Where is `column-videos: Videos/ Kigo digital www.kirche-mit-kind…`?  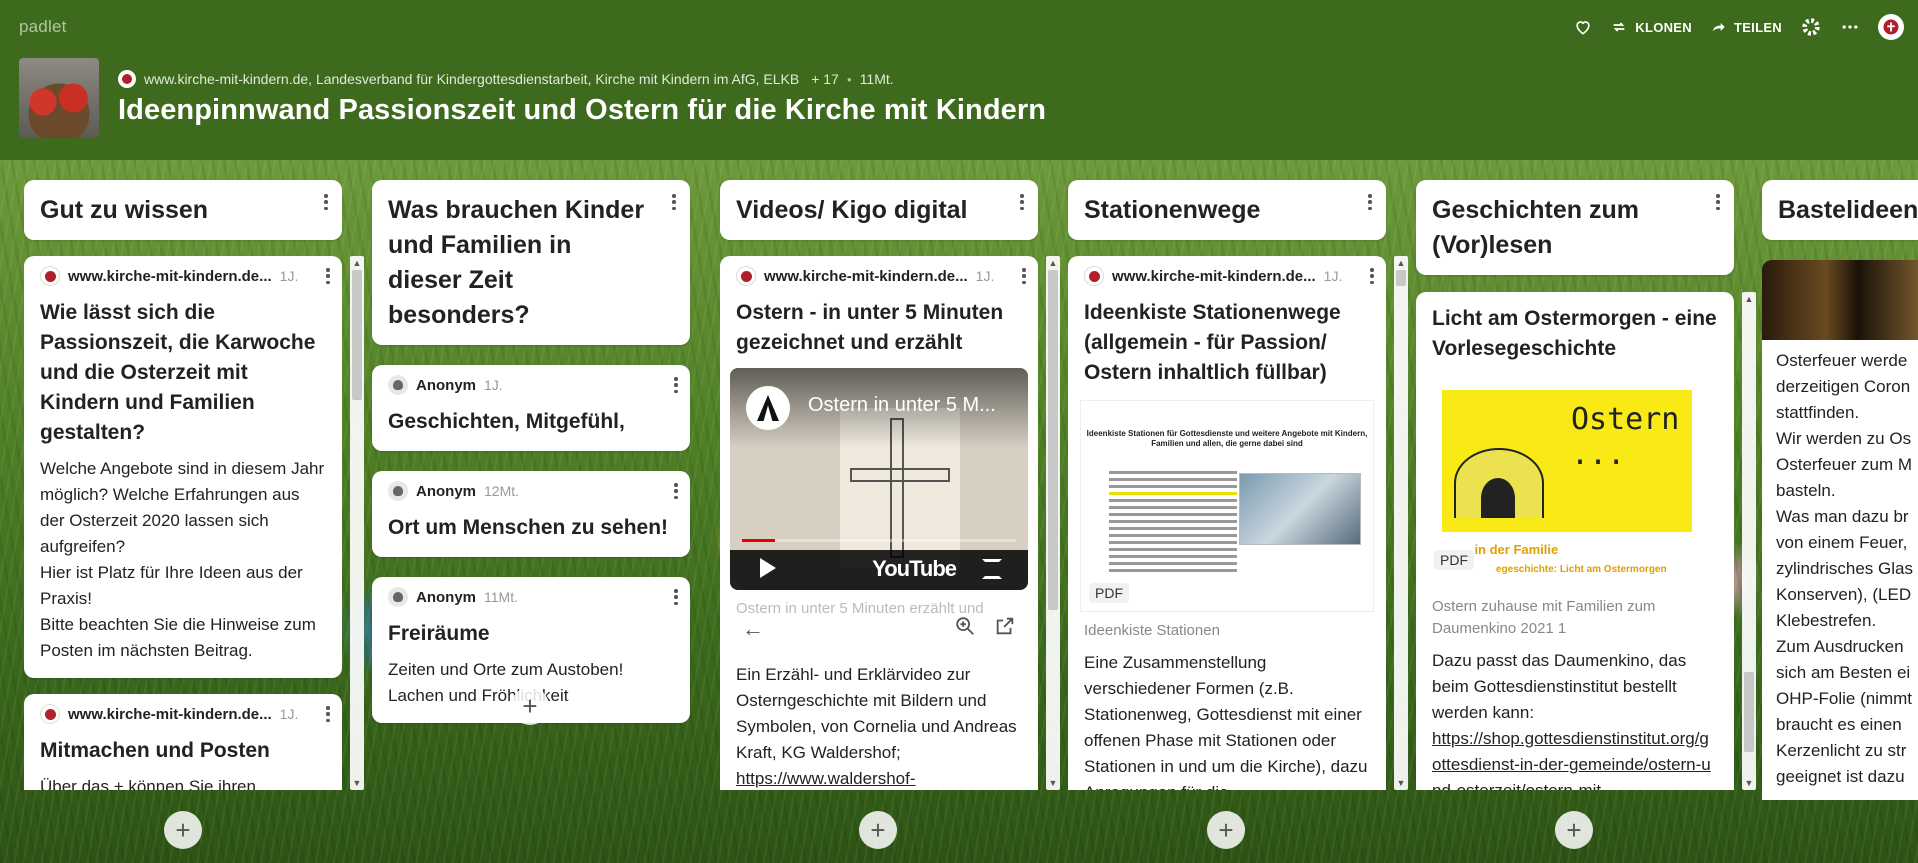 column-videos: Videos/ Kigo digital www.kirche-mit-kind… is located at coordinates (890, 485).